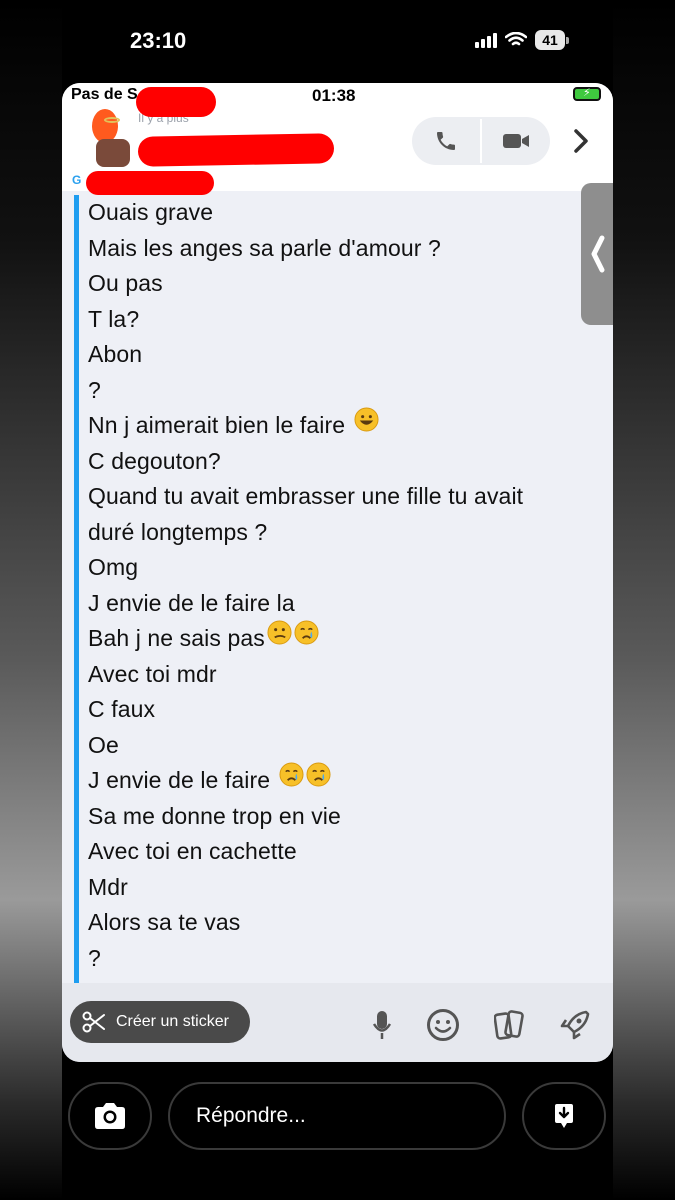 The width and height of the screenshot is (675, 1200). What do you see at coordinates (172, 1021) in the screenshot?
I see `create-sticker-label: Créer un sticker` at bounding box center [172, 1021].